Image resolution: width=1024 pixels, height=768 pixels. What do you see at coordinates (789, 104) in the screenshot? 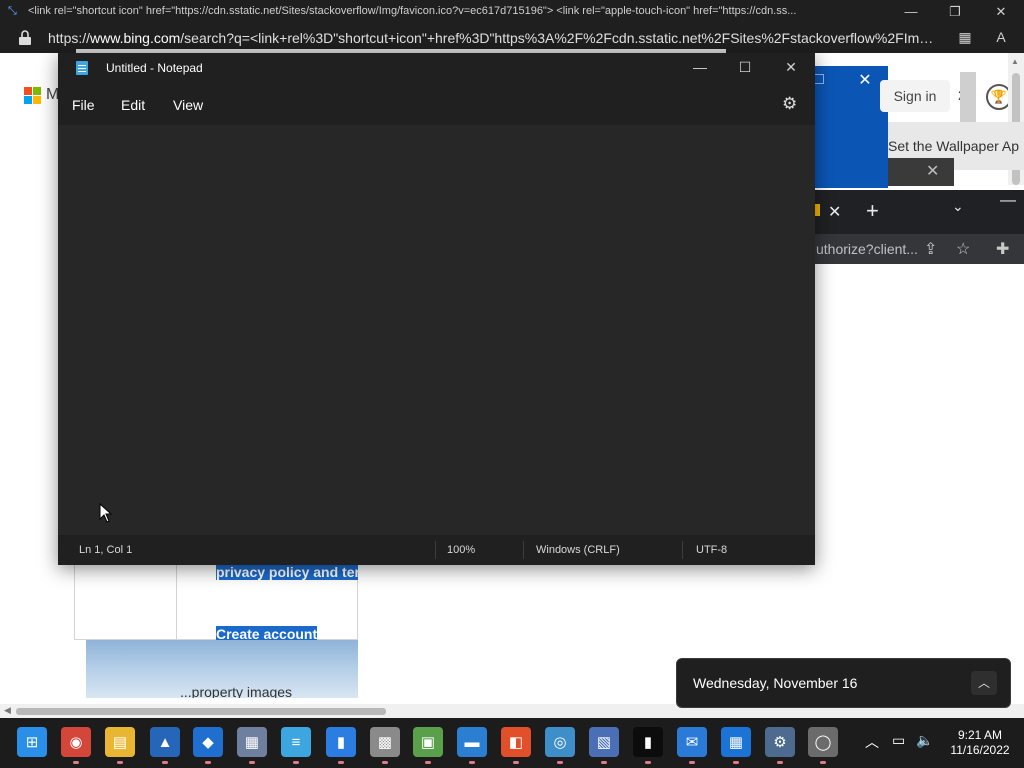
I see `settings-gear-icon: ⚙` at bounding box center [789, 104].